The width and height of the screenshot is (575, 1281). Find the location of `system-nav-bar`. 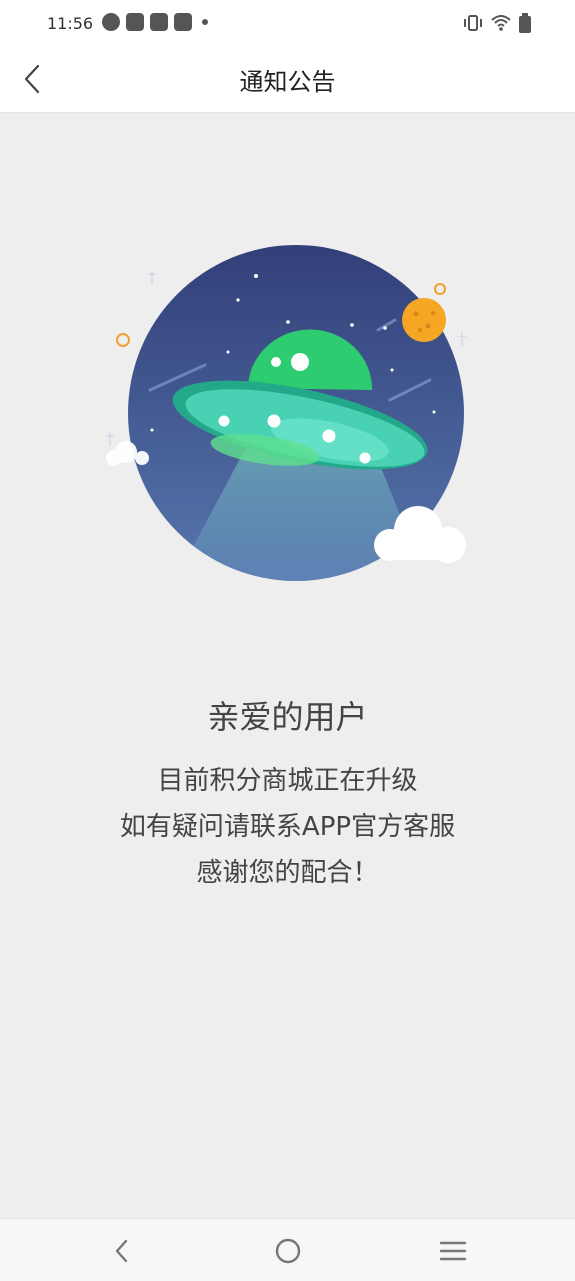

system-nav-bar is located at coordinates (287, 1249).